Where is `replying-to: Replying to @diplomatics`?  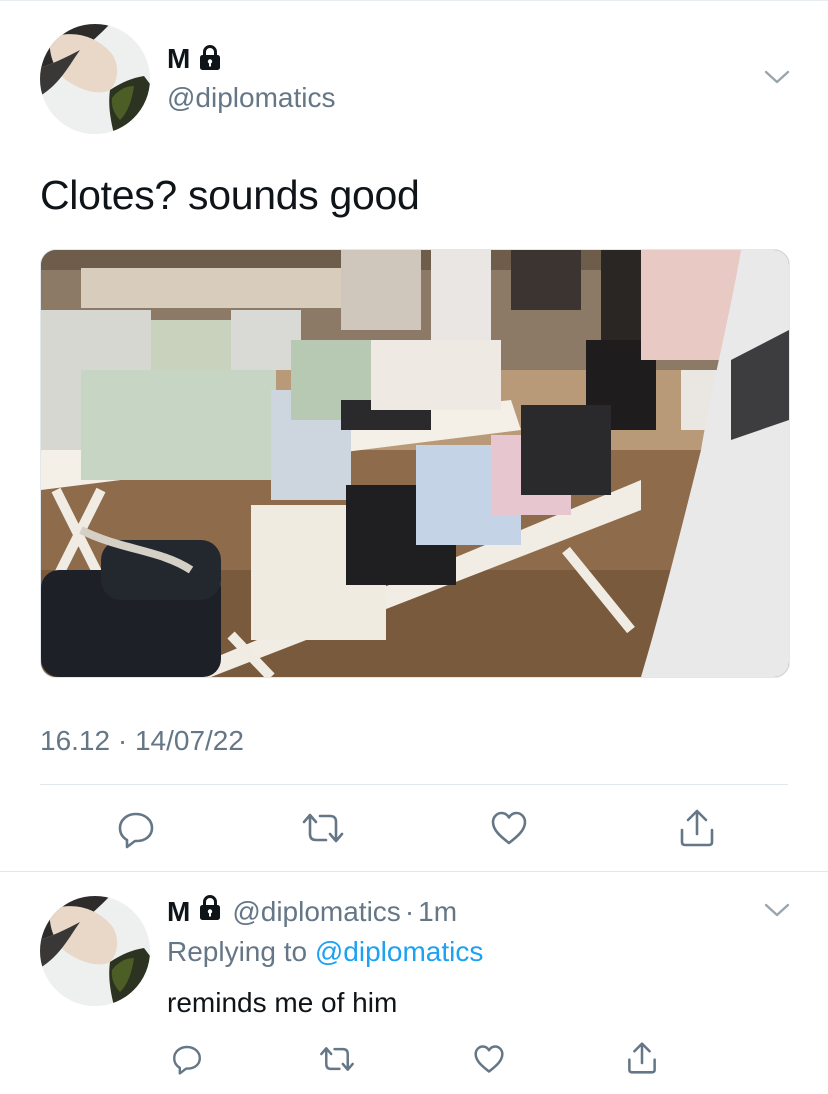 replying-to: Replying to @diplomatics is located at coordinates (325, 952).